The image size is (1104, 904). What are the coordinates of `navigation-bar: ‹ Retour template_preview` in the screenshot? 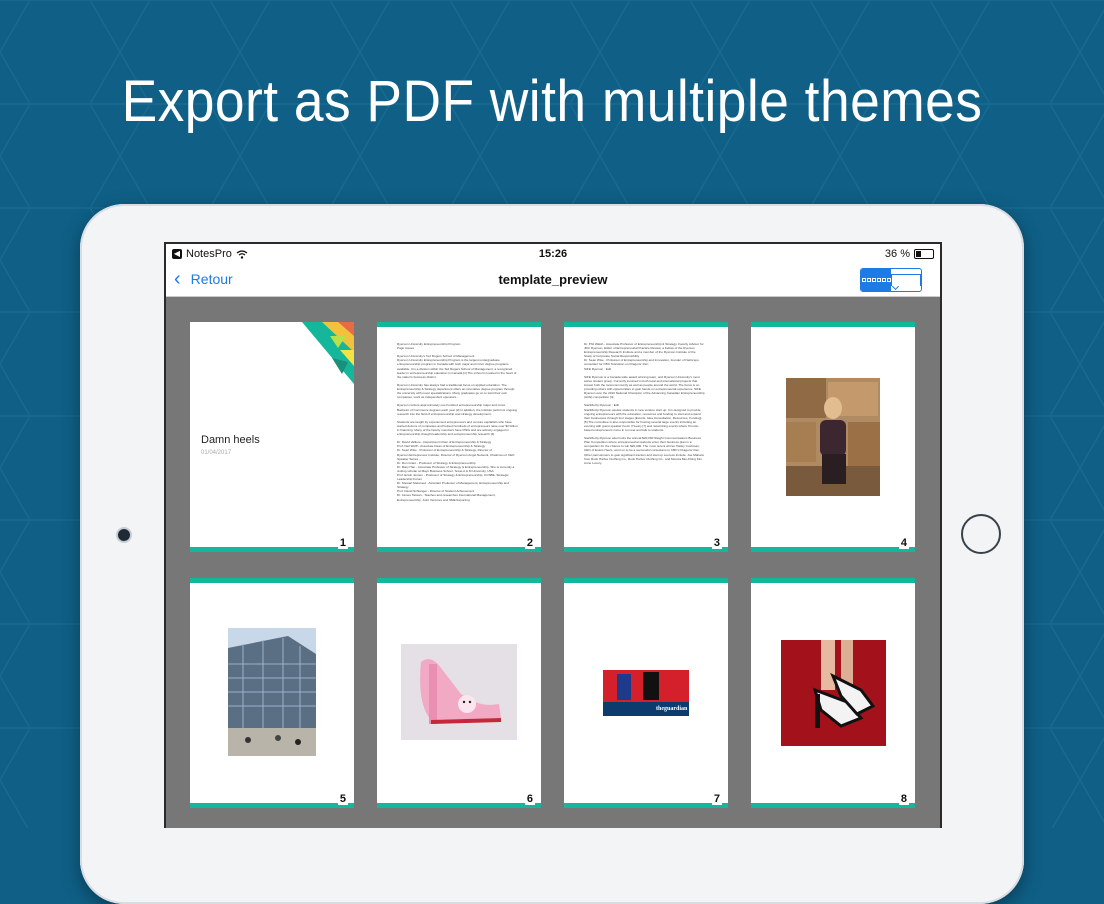 It's located at (553, 280).